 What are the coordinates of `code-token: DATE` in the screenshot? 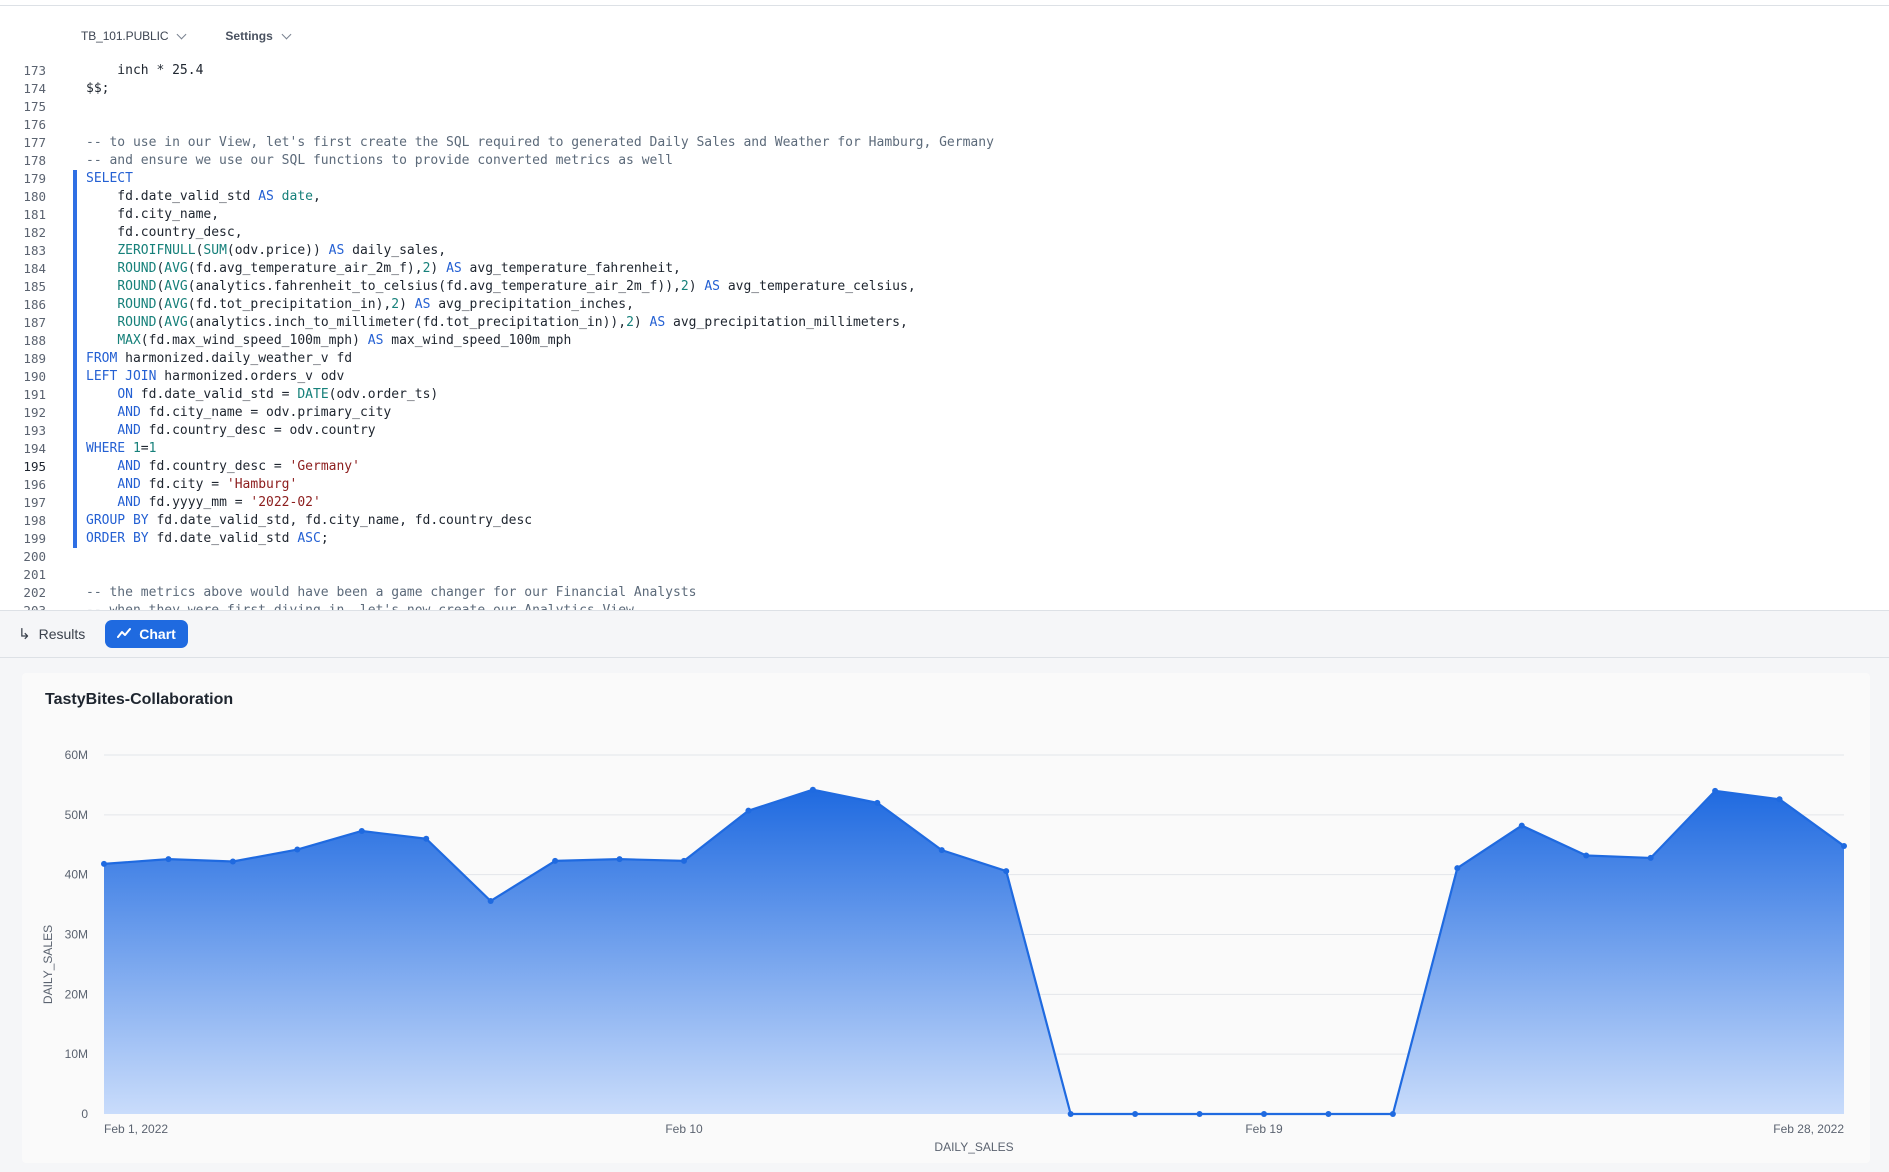 It's located at (313, 394).